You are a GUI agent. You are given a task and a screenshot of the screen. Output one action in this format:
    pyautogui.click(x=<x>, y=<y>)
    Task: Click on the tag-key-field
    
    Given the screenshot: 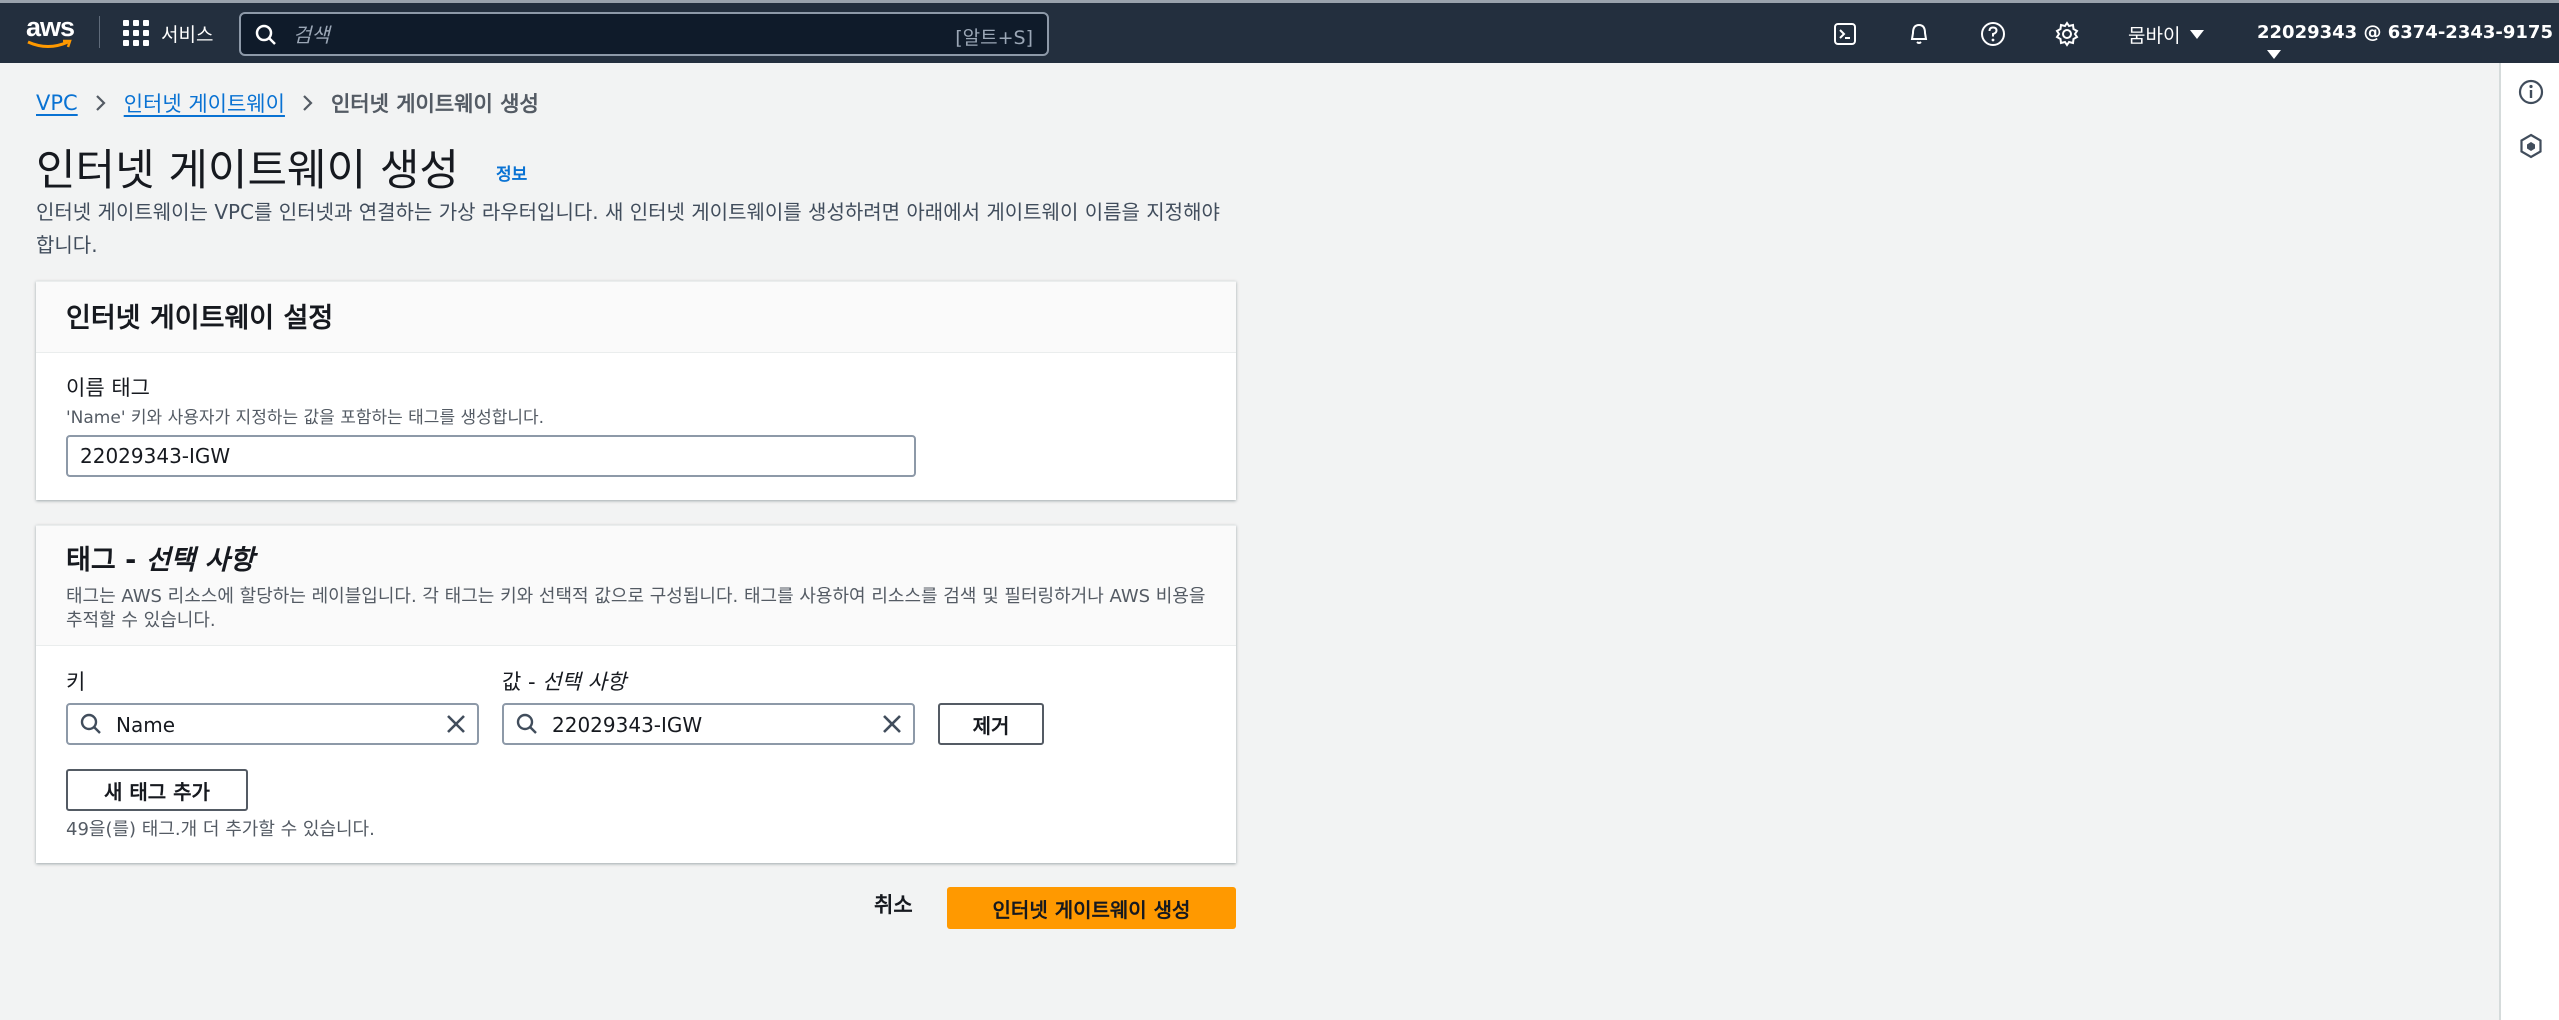 What is the action you would take?
    pyautogui.click(x=272, y=724)
    